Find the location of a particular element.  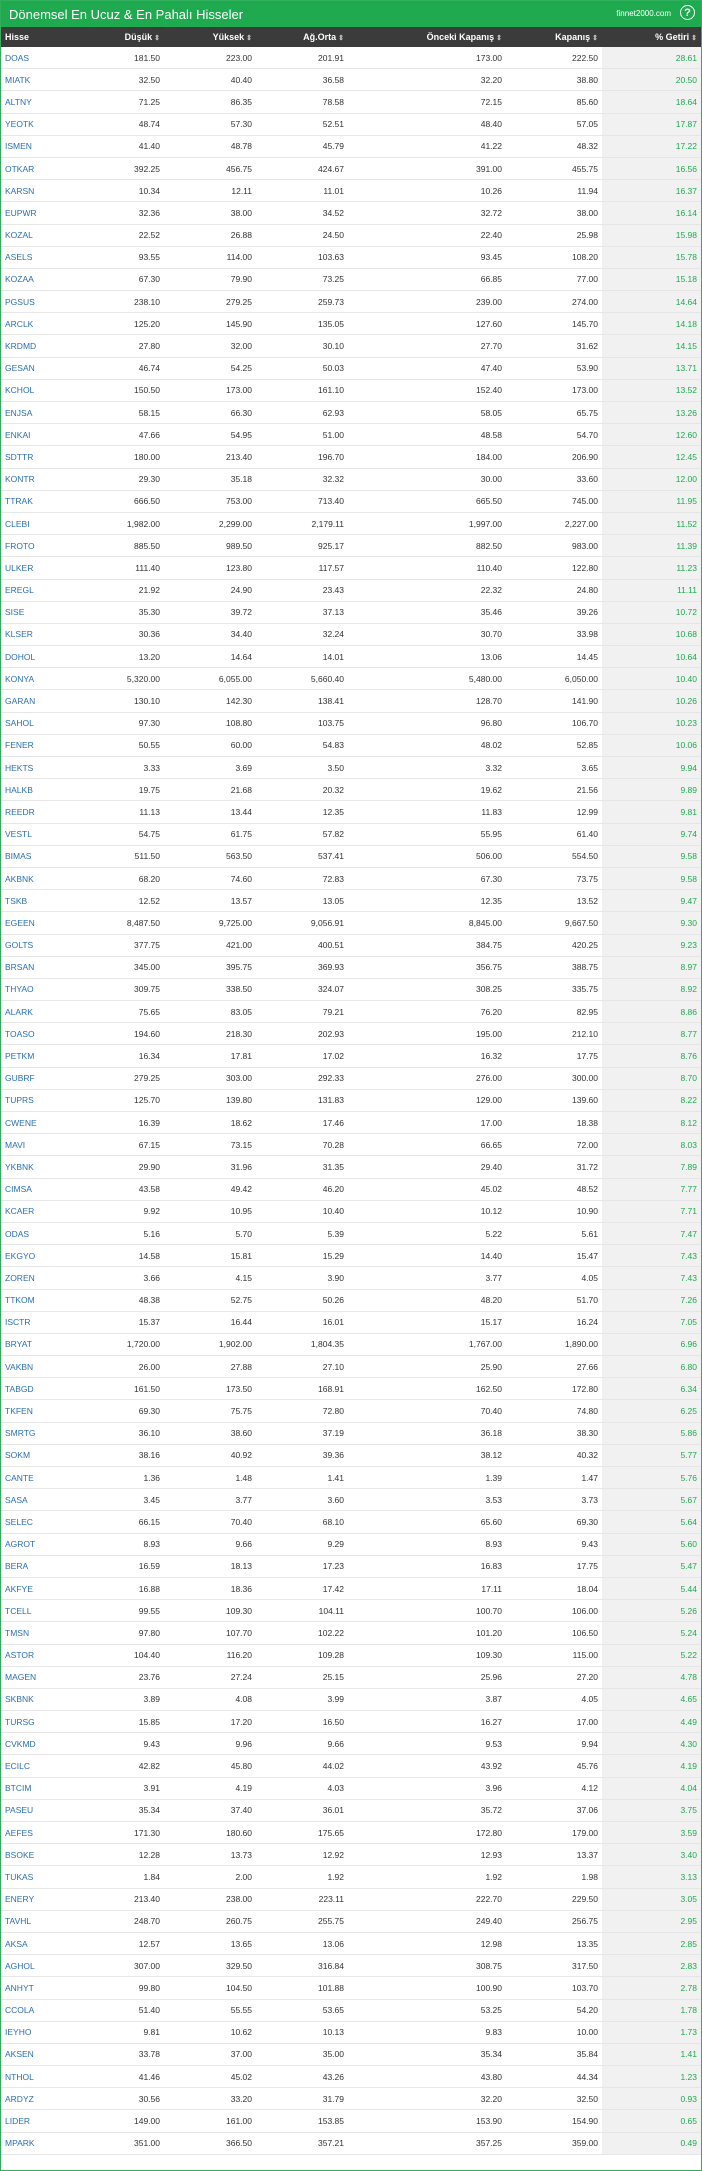

table-row: ALARK 75.65 83.05 79.21 76.20 82.95 8.86 is located at coordinates (351, 1012).